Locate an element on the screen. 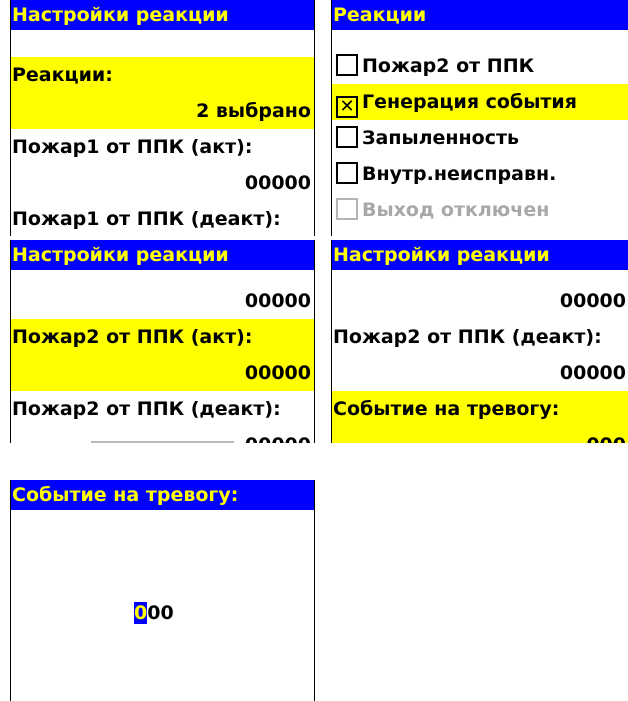 The width and height of the screenshot is (628, 701). checkbox-item-internal-fault: Внутр.неисправн. is located at coordinates (480, 174).